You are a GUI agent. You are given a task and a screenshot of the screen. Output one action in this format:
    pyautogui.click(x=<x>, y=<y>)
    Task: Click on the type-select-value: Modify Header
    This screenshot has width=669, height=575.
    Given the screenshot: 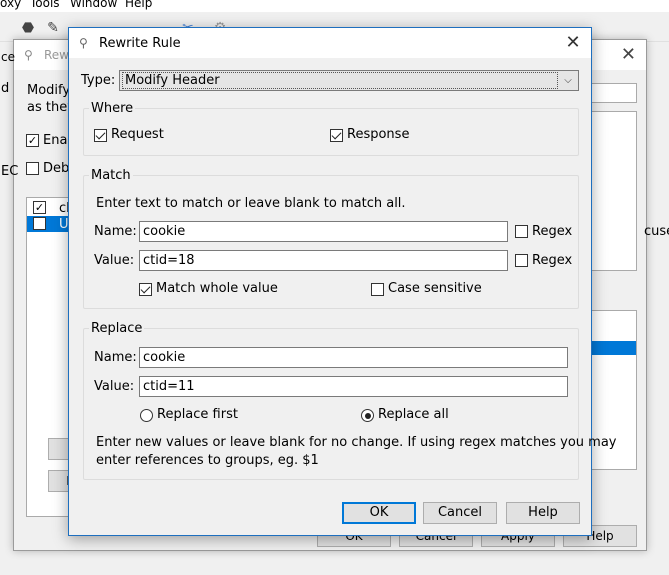 What is the action you would take?
    pyautogui.click(x=340, y=80)
    